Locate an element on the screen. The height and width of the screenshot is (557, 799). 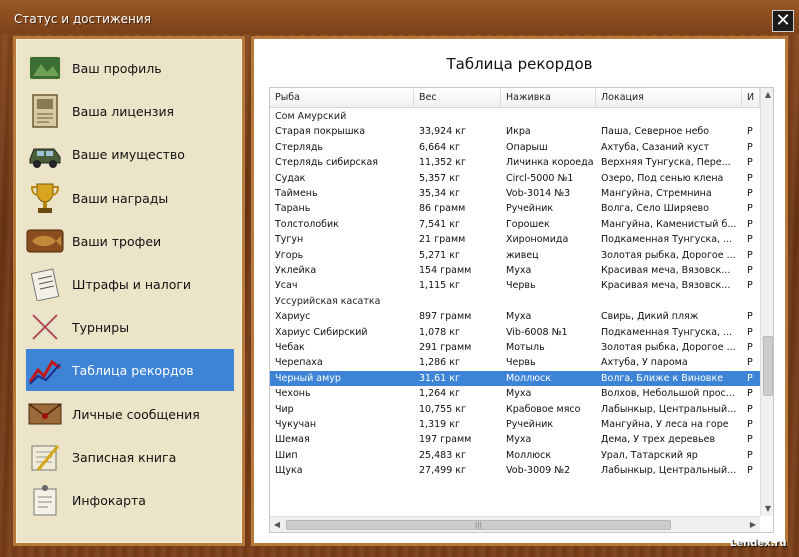
scroll-left-icon: ◀ is located at coordinates (277, 524).